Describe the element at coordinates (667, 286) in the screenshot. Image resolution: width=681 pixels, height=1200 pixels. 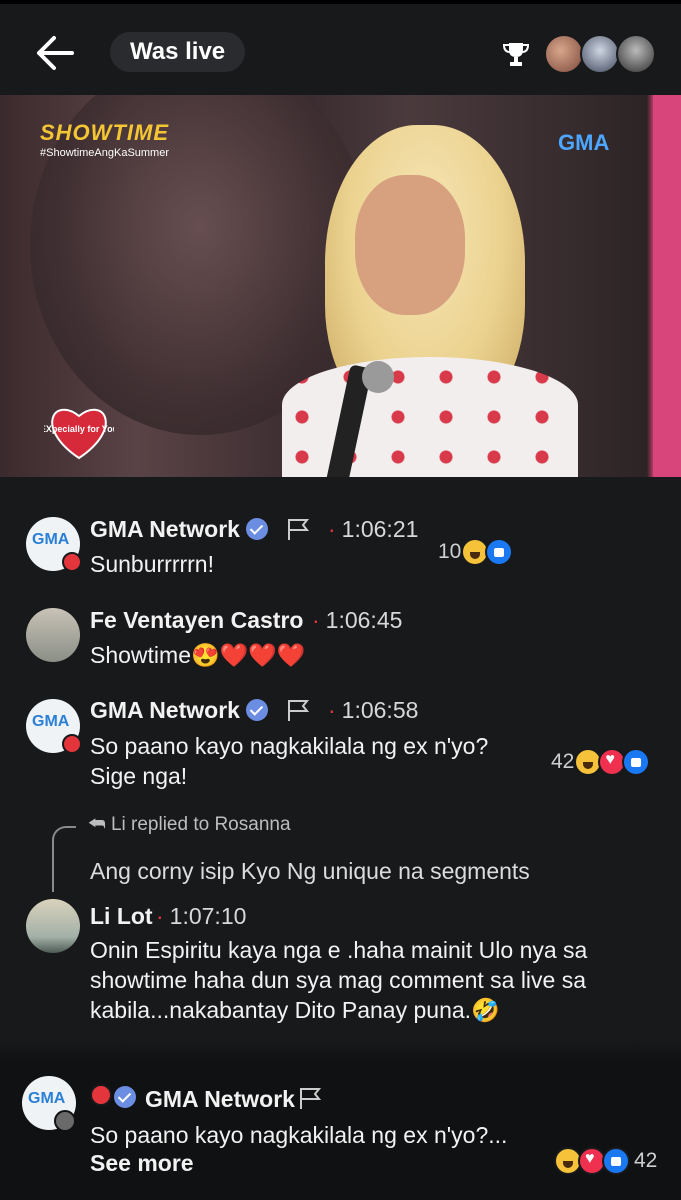
I see `pink-backdrop` at that location.